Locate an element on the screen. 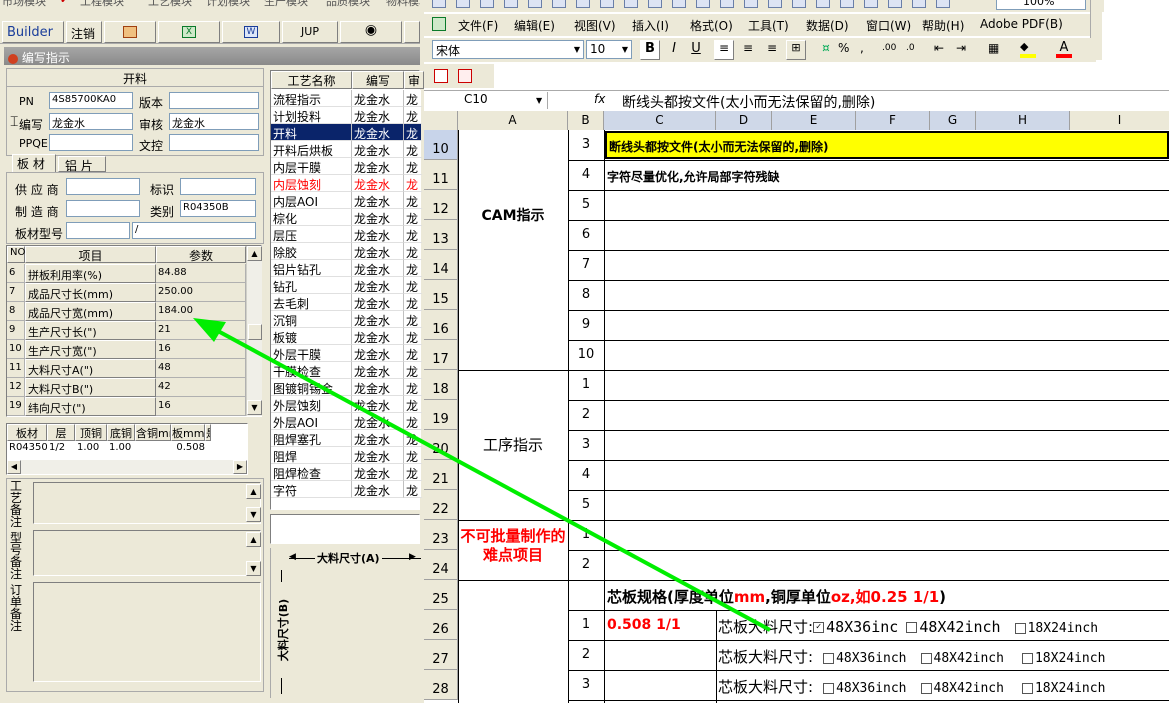 This screenshot has height=703, width=1169. scroll-right-icon: ▶ is located at coordinates (240, 467).